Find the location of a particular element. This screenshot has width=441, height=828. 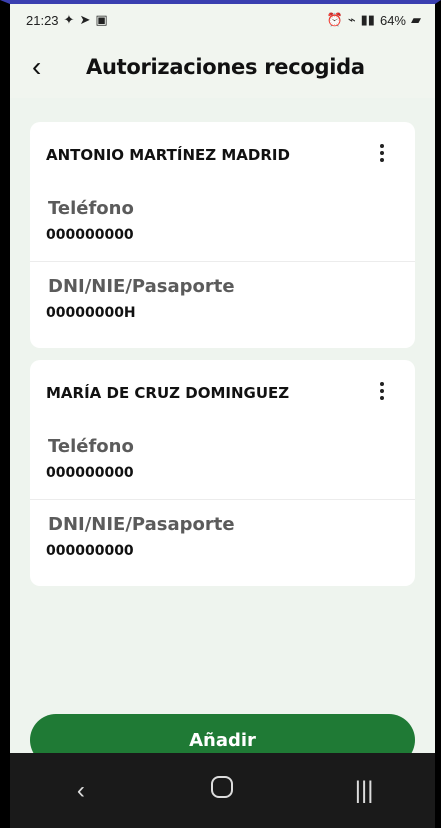

system-nav-bar: ‹ ||| is located at coordinates (222, 790).